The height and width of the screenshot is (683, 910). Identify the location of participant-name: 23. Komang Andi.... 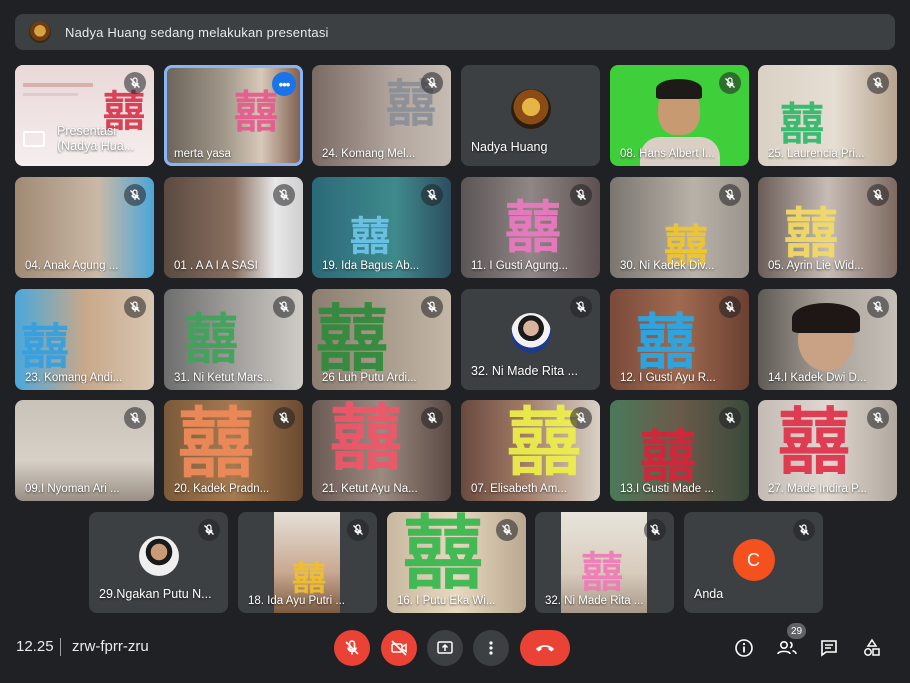
(74, 378).